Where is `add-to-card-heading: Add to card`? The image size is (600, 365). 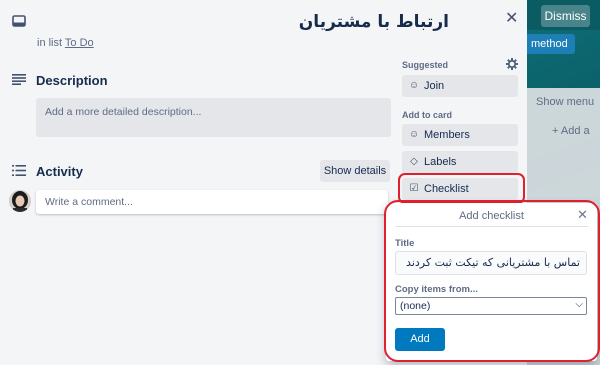
add-to-card-heading: Add to card is located at coordinates (427, 115).